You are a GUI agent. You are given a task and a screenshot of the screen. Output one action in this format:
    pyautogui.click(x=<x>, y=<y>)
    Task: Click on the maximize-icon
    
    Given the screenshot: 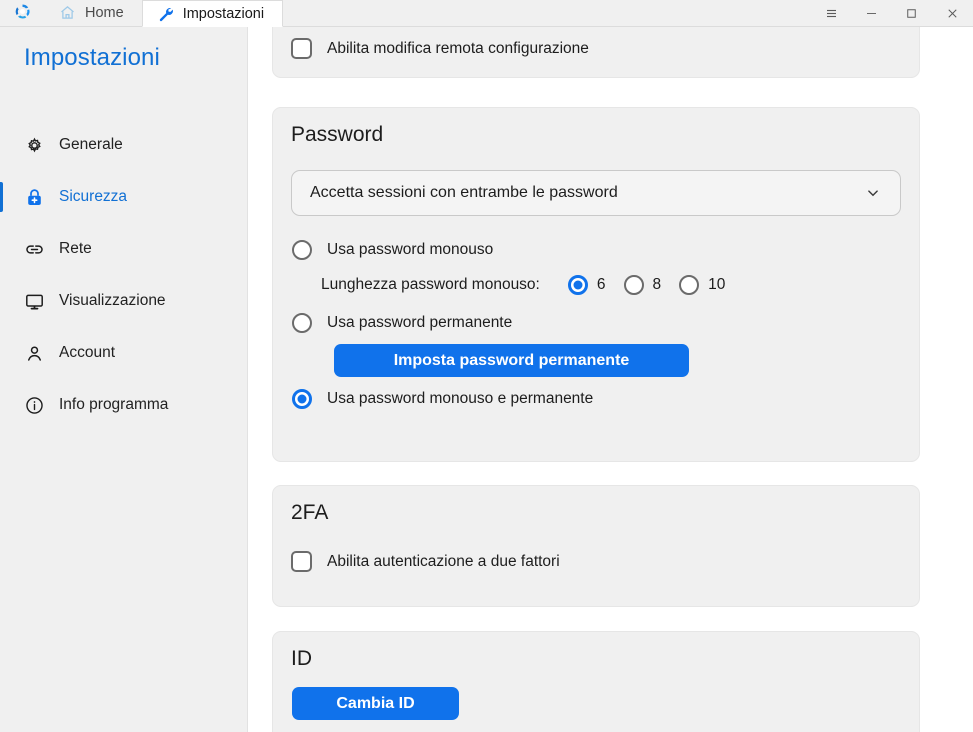 What is the action you would take?
    pyautogui.click(x=911, y=13)
    